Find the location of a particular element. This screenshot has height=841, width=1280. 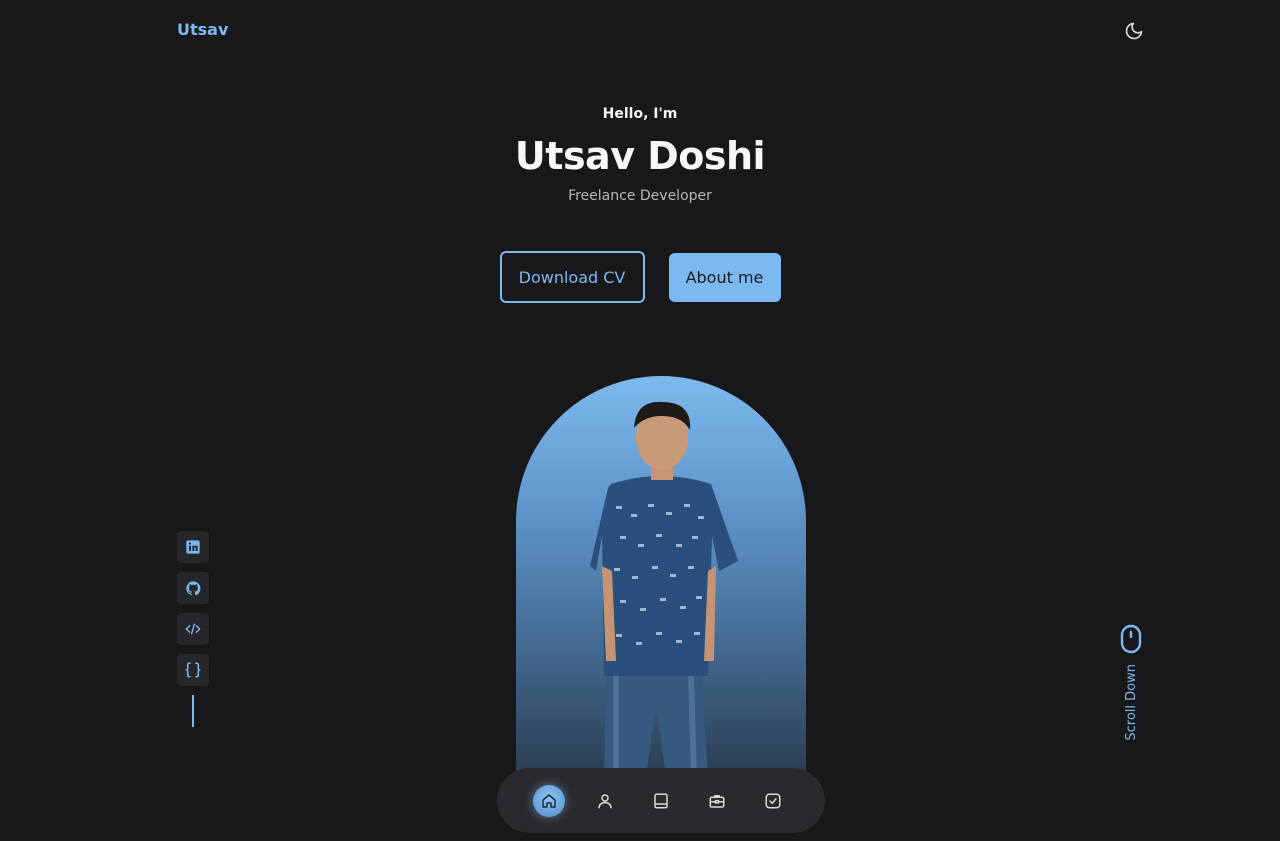

github-icon is located at coordinates (192, 587).